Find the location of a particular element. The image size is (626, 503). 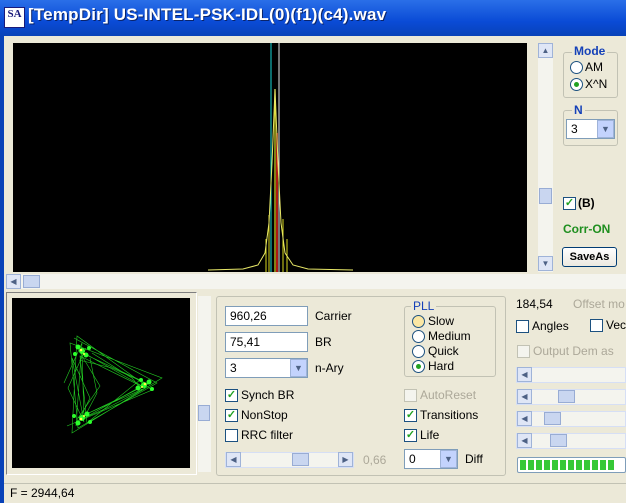

level-progress-bar is located at coordinates (571, 465).